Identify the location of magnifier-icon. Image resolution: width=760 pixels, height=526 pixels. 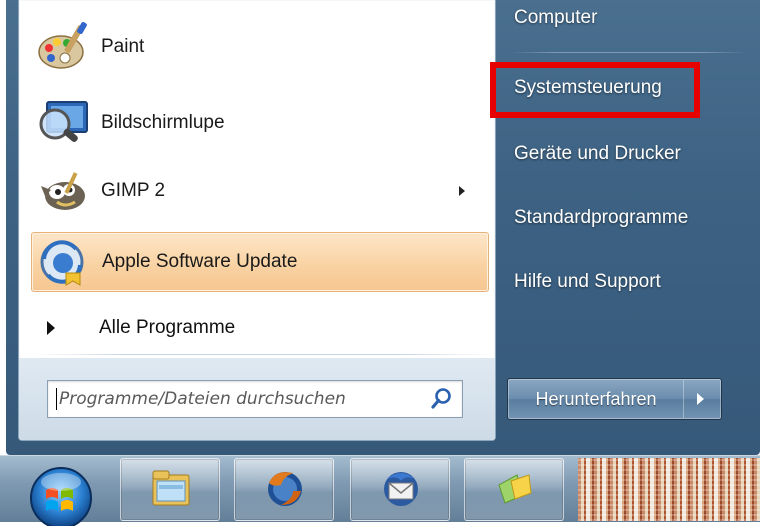
(63, 121).